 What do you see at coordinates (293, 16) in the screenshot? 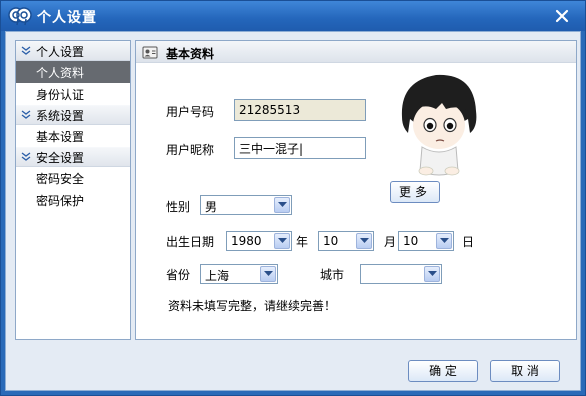
I see `title-bar: 个人设置` at bounding box center [293, 16].